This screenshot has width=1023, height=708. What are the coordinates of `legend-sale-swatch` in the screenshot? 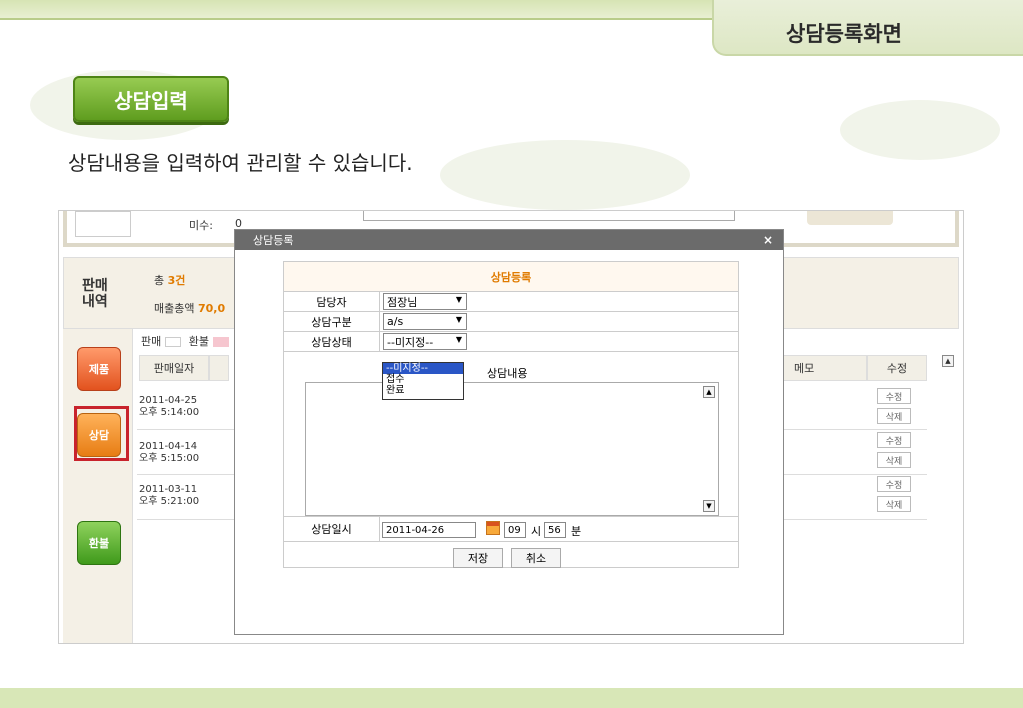 It's located at (173, 342).